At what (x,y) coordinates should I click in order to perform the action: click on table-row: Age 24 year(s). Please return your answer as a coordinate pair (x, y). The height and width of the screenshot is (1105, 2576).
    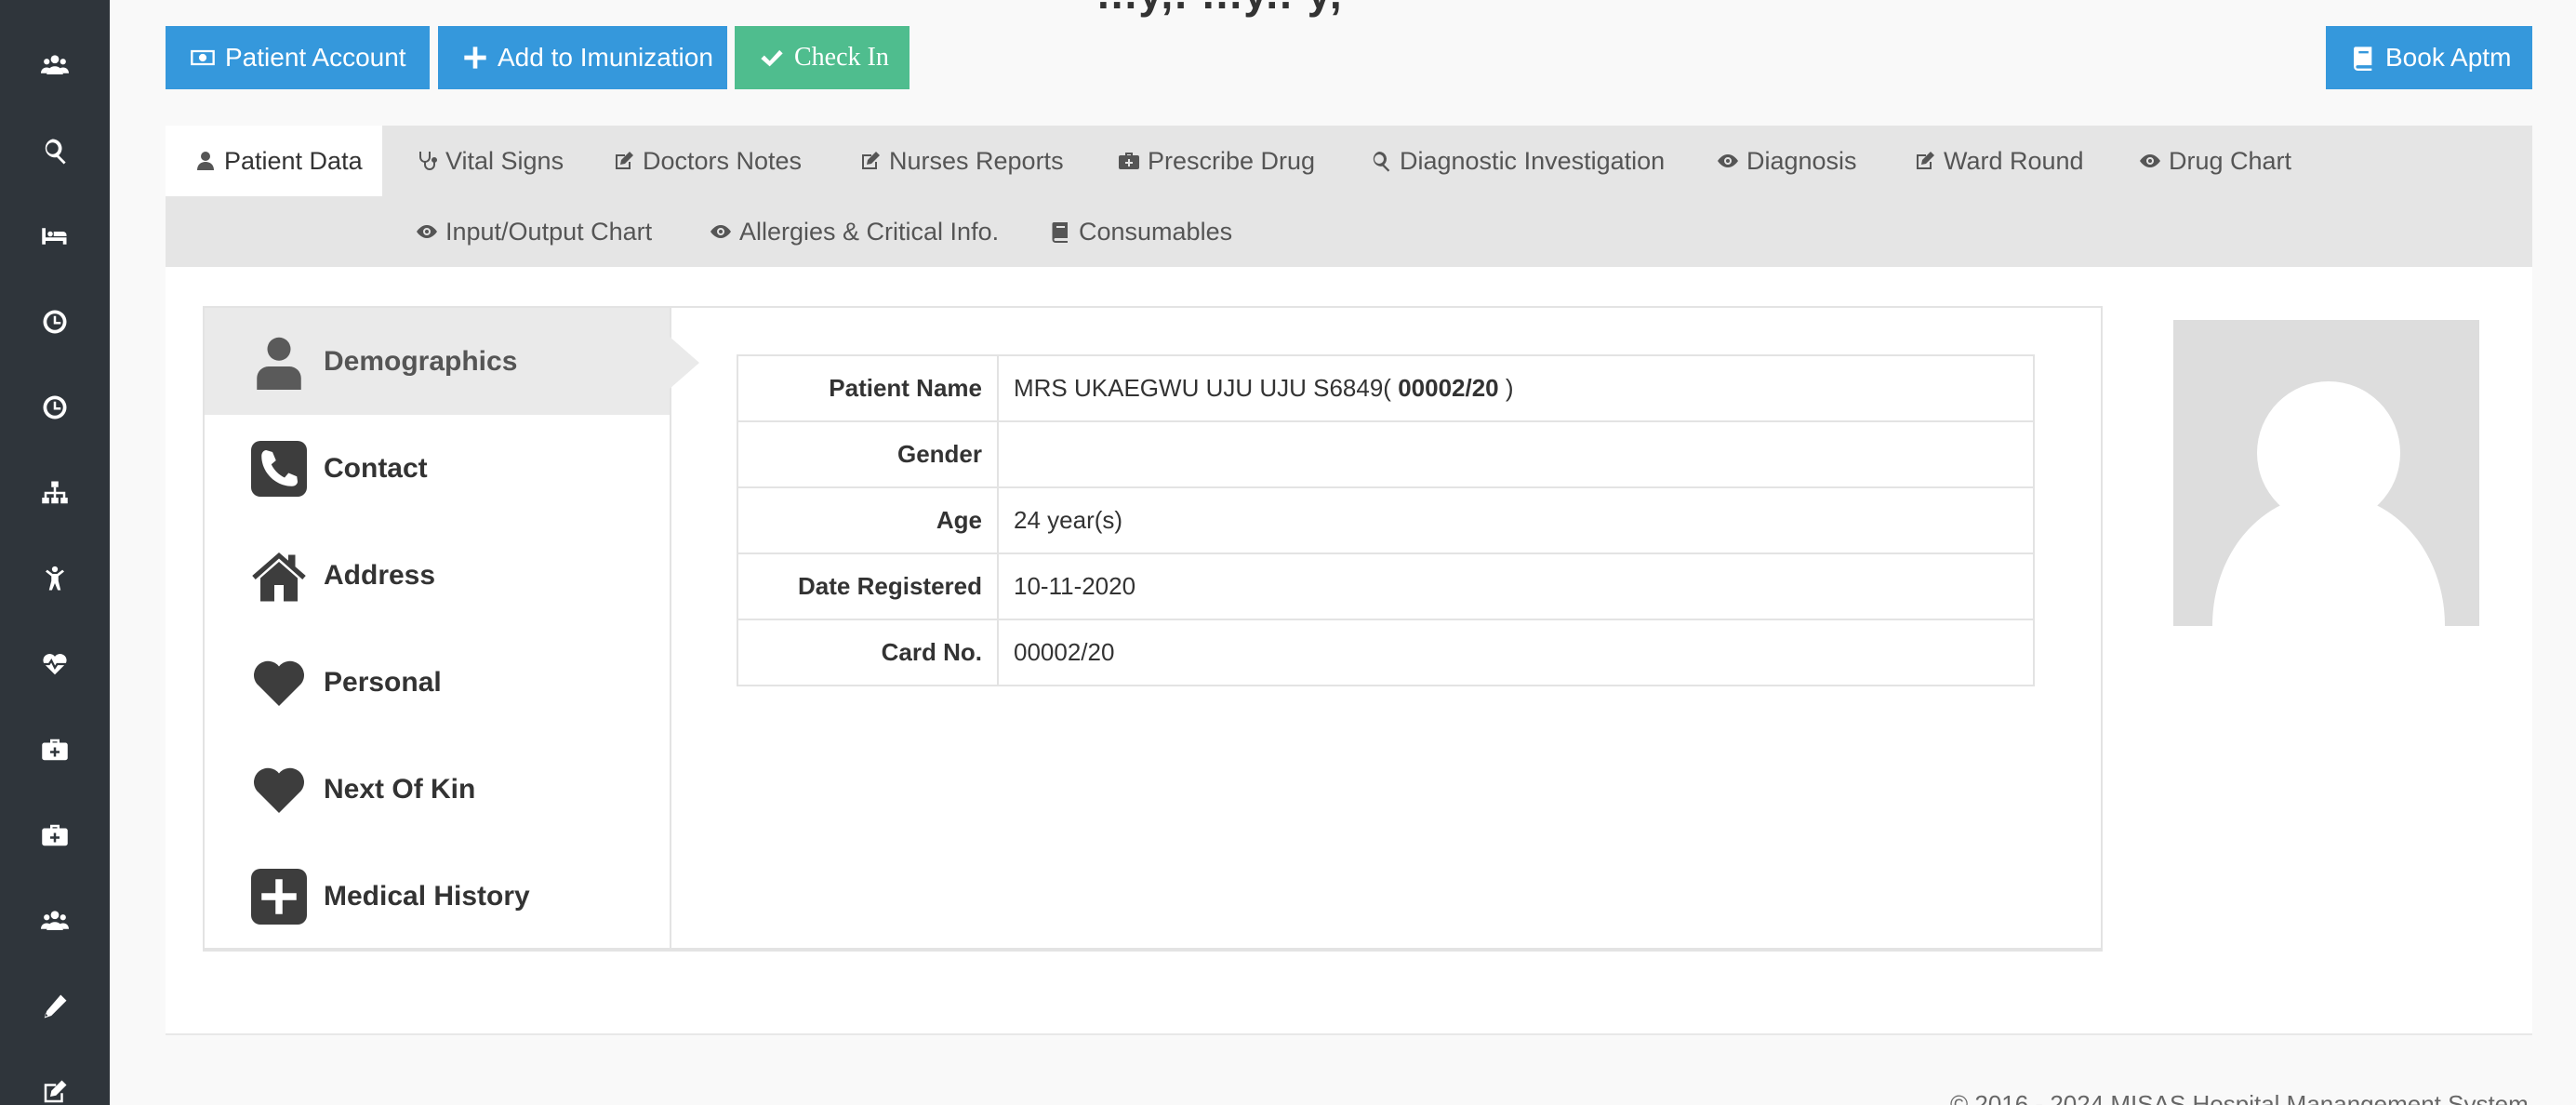
    Looking at the image, I should click on (1386, 520).